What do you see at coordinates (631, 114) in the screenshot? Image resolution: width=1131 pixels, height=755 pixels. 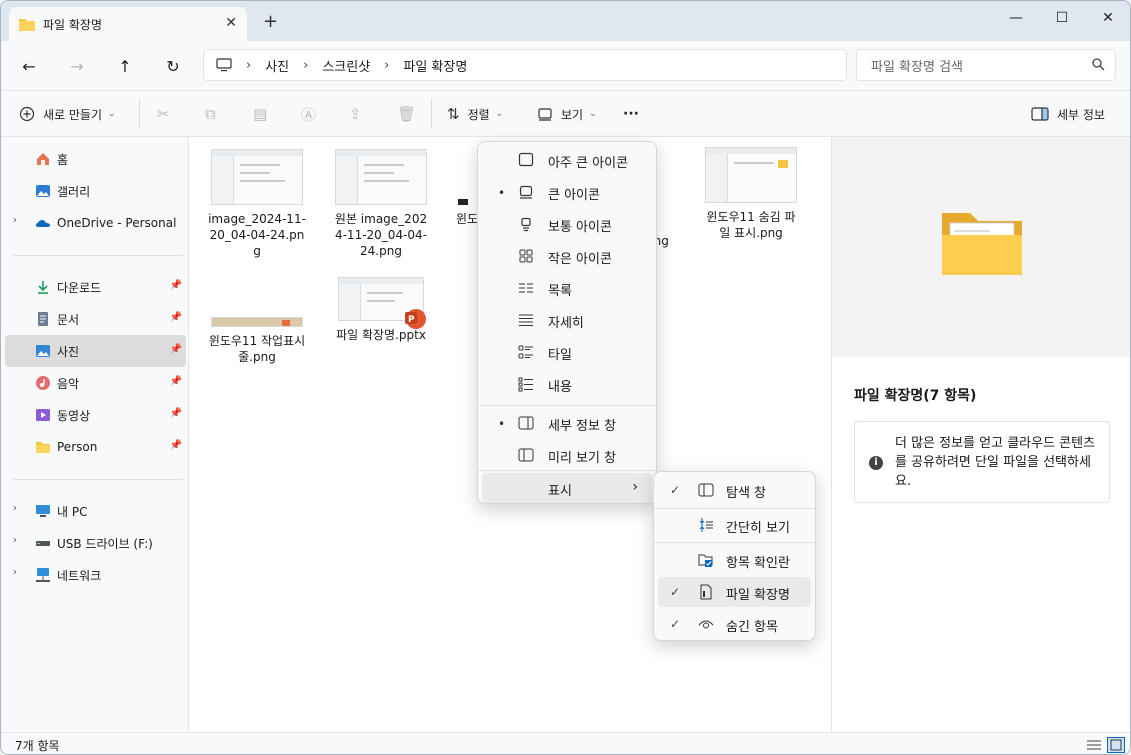 I see `more-options-button: ···` at bounding box center [631, 114].